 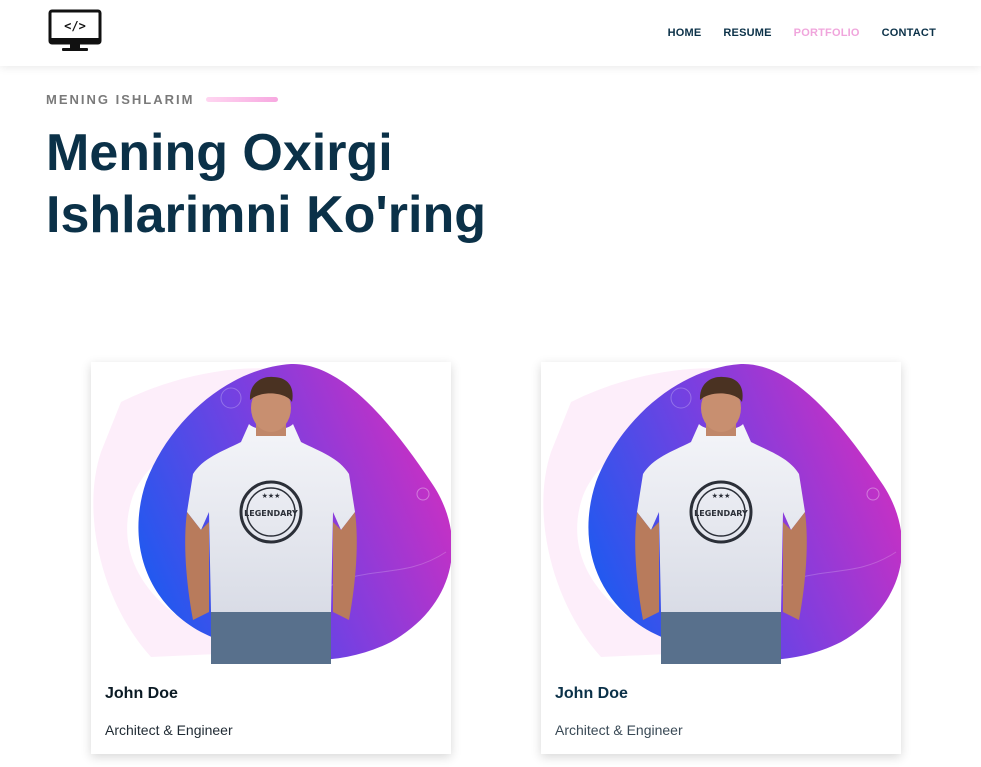 What do you see at coordinates (120, 99) in the screenshot?
I see `eyebrow-text: MENING ISHLARIM` at bounding box center [120, 99].